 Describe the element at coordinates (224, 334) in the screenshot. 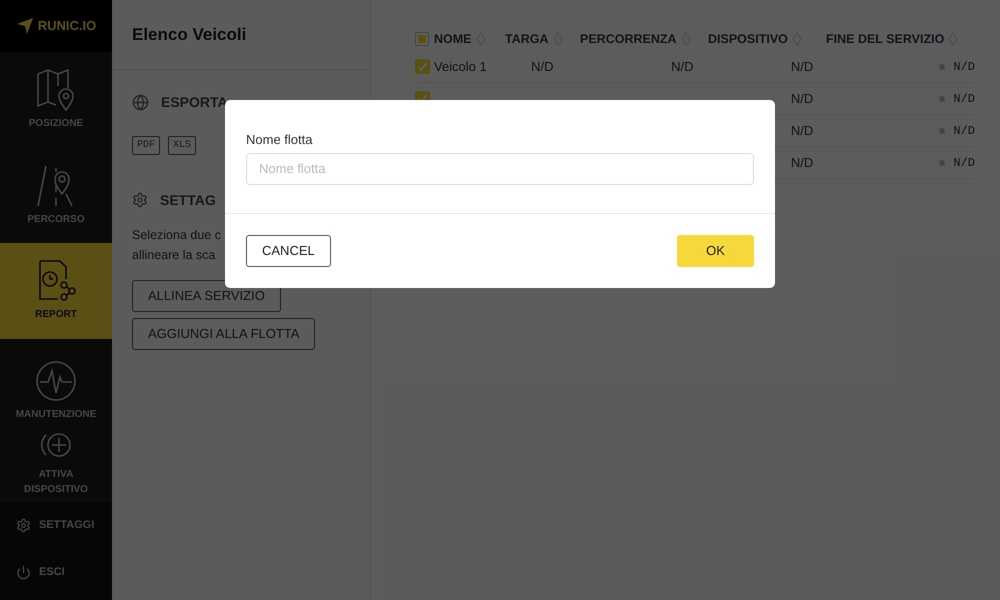

I see `action-button: AGGIUNGI ALLA FLOTTA` at that location.